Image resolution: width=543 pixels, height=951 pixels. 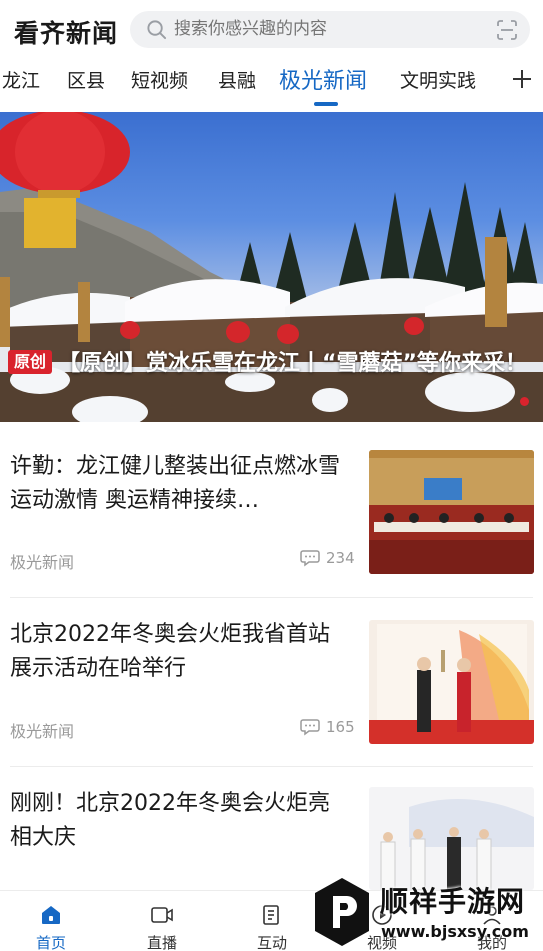 What do you see at coordinates (21, 79) in the screenshot?
I see `tab-longjiang: 龙江` at bounding box center [21, 79].